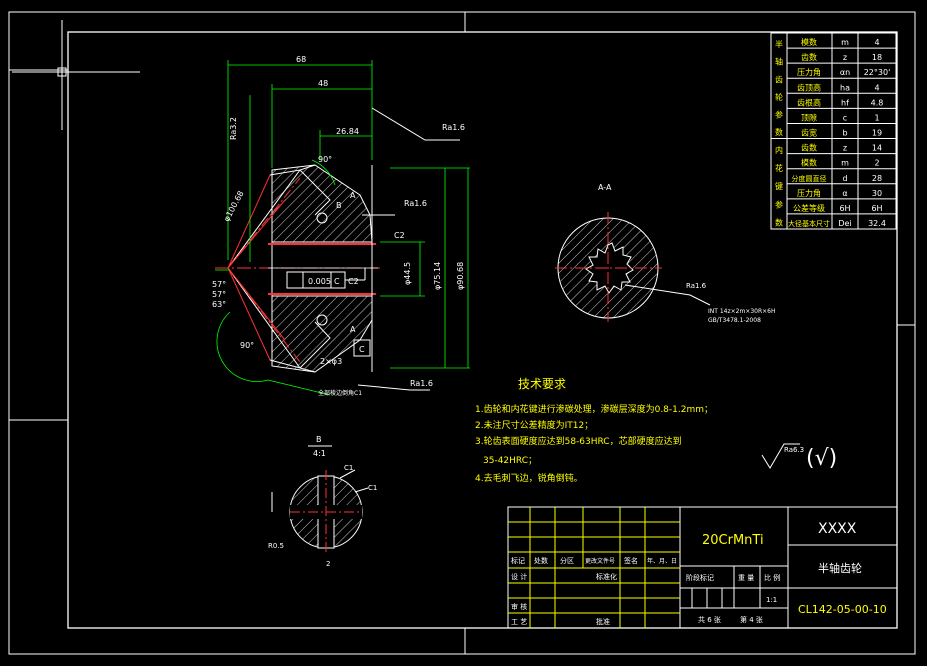 The image size is (927, 666). I want to click on table-param-symbol: ha, so click(845, 87).